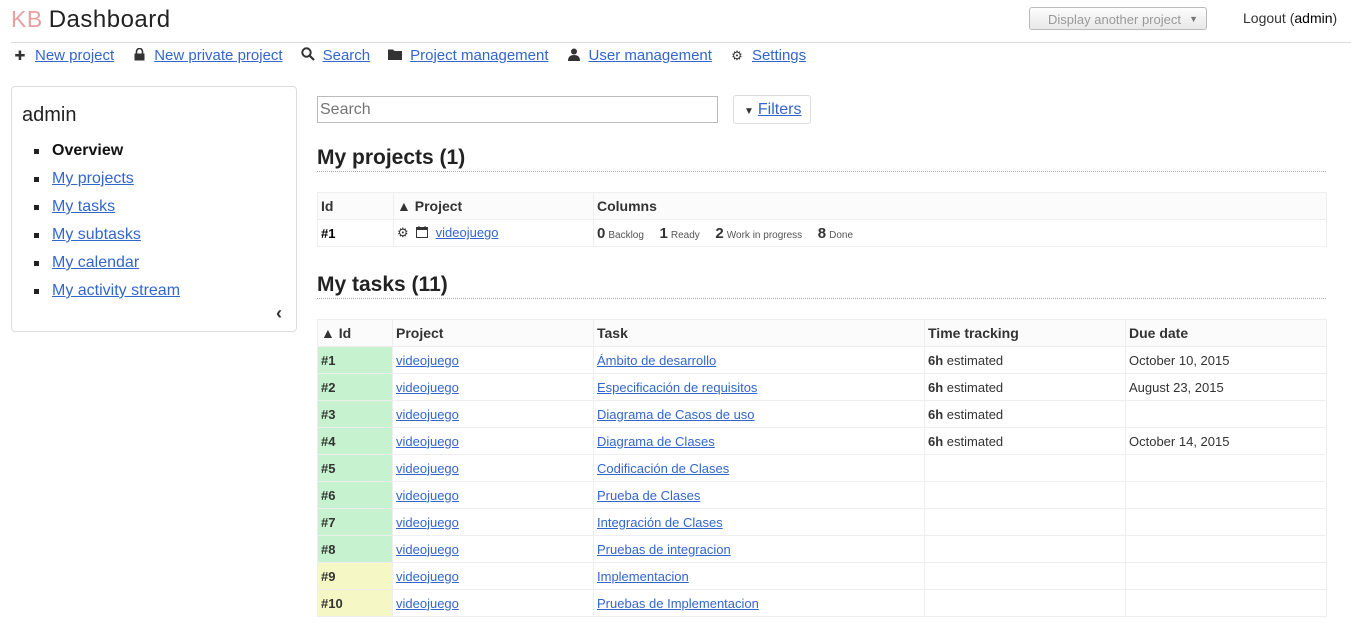 The image size is (1352, 638). What do you see at coordinates (355, 603) in the screenshot?
I see `task-id: #10` at bounding box center [355, 603].